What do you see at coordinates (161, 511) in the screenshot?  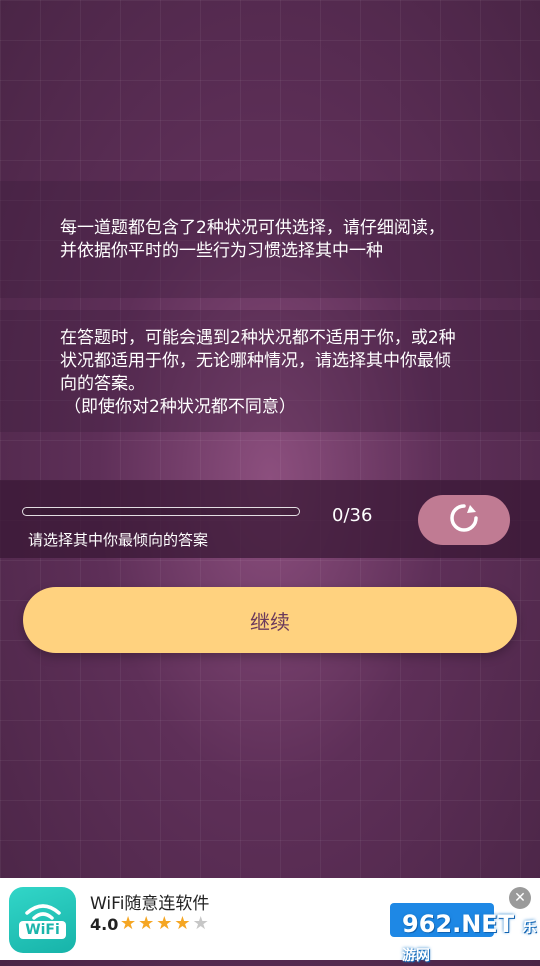 I see `progress-bar` at bounding box center [161, 511].